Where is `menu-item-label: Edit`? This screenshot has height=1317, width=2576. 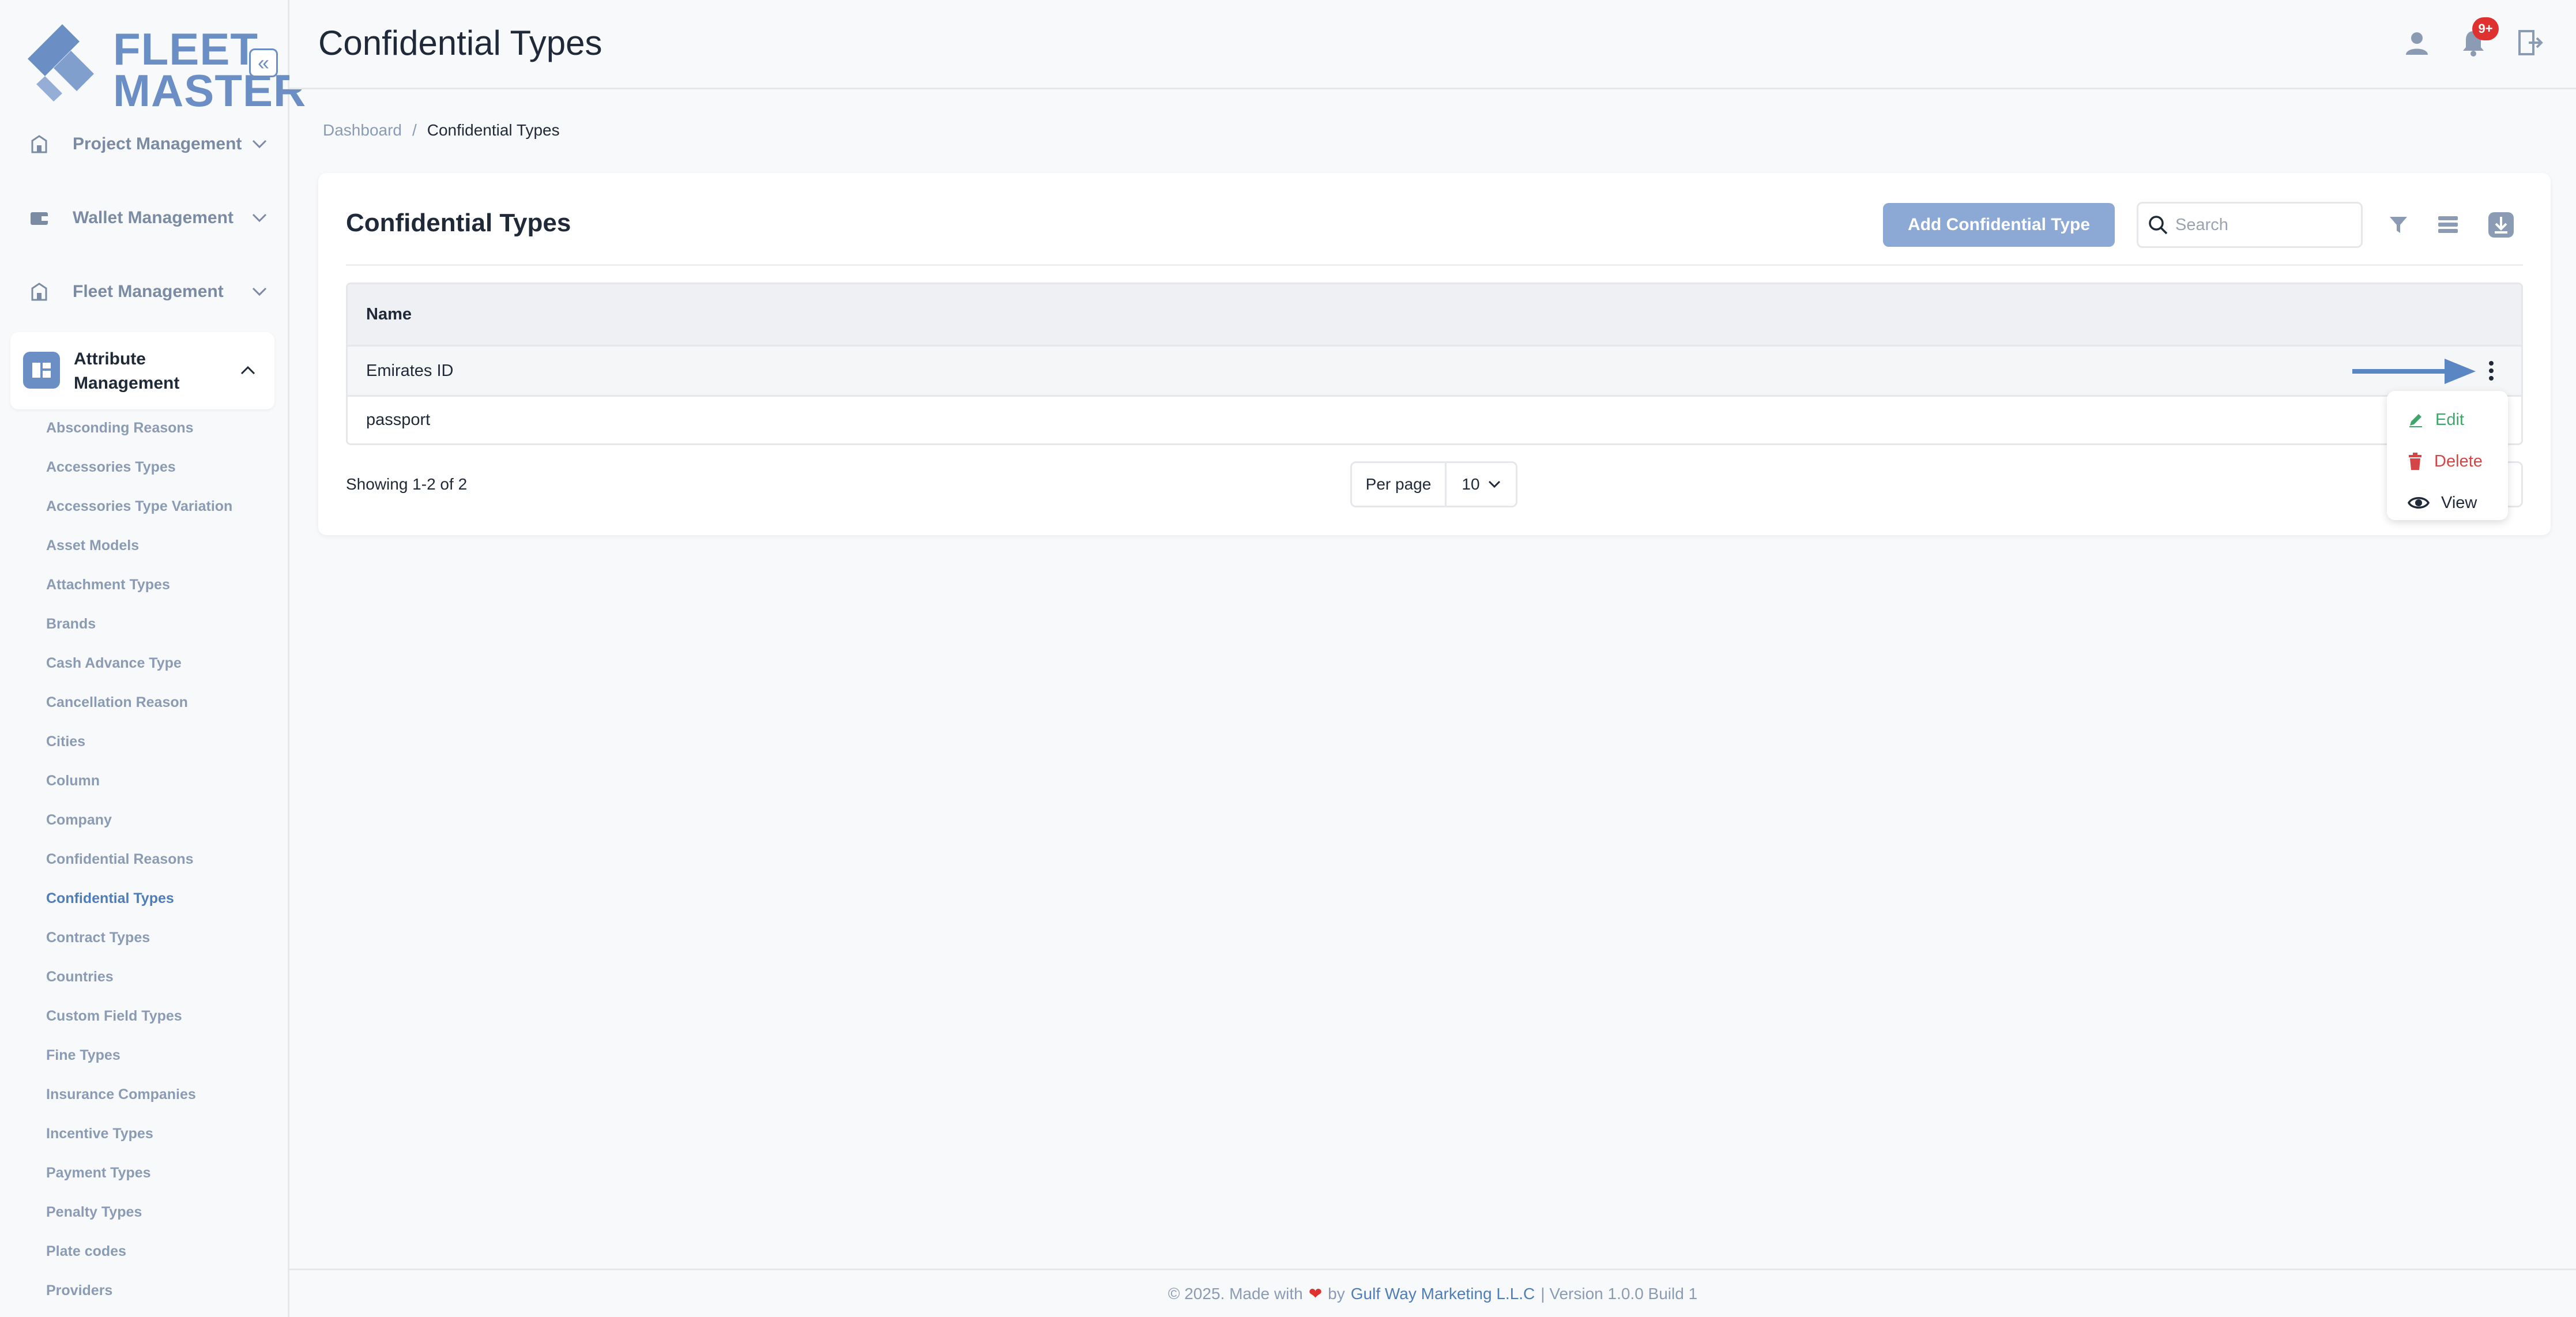
menu-item-label: Edit is located at coordinates (2449, 419).